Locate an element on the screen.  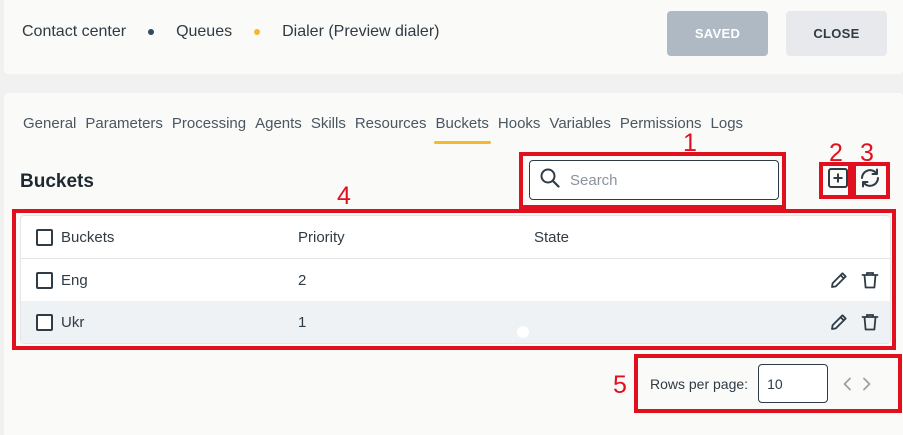
column-header-priority: Priority is located at coordinates (416, 237).